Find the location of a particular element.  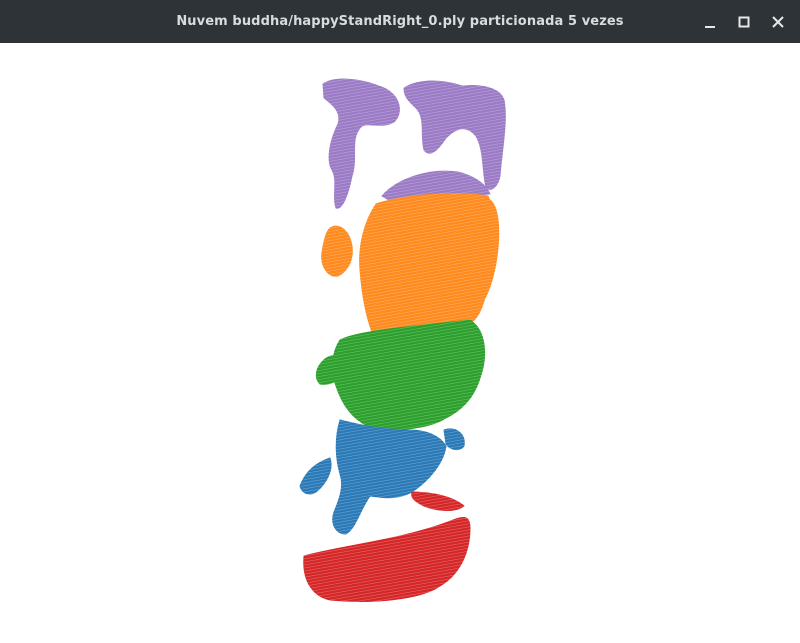

maximize-icon is located at coordinates (744, 21).